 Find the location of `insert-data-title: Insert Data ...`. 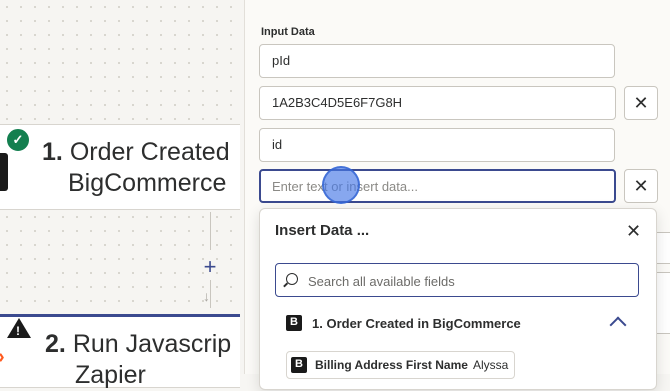

insert-data-title: Insert Data ... is located at coordinates (322, 230).